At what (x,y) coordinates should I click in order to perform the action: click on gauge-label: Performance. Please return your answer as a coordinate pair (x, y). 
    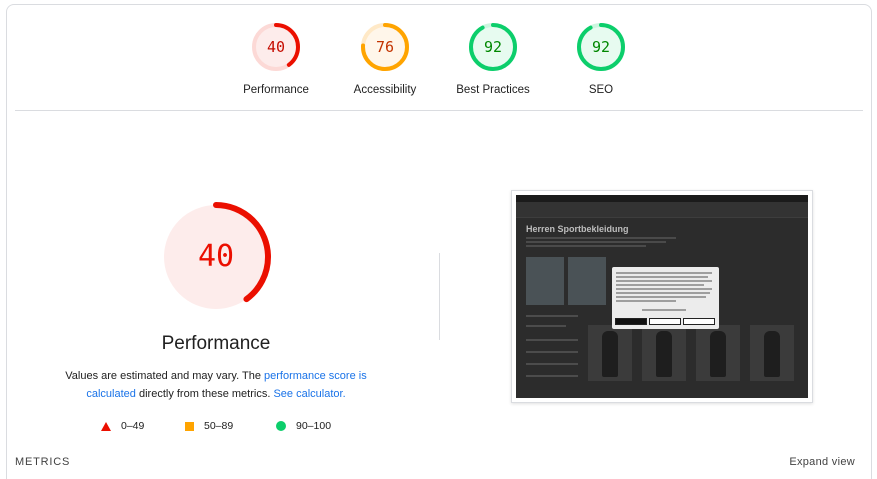
    Looking at the image, I should click on (276, 90).